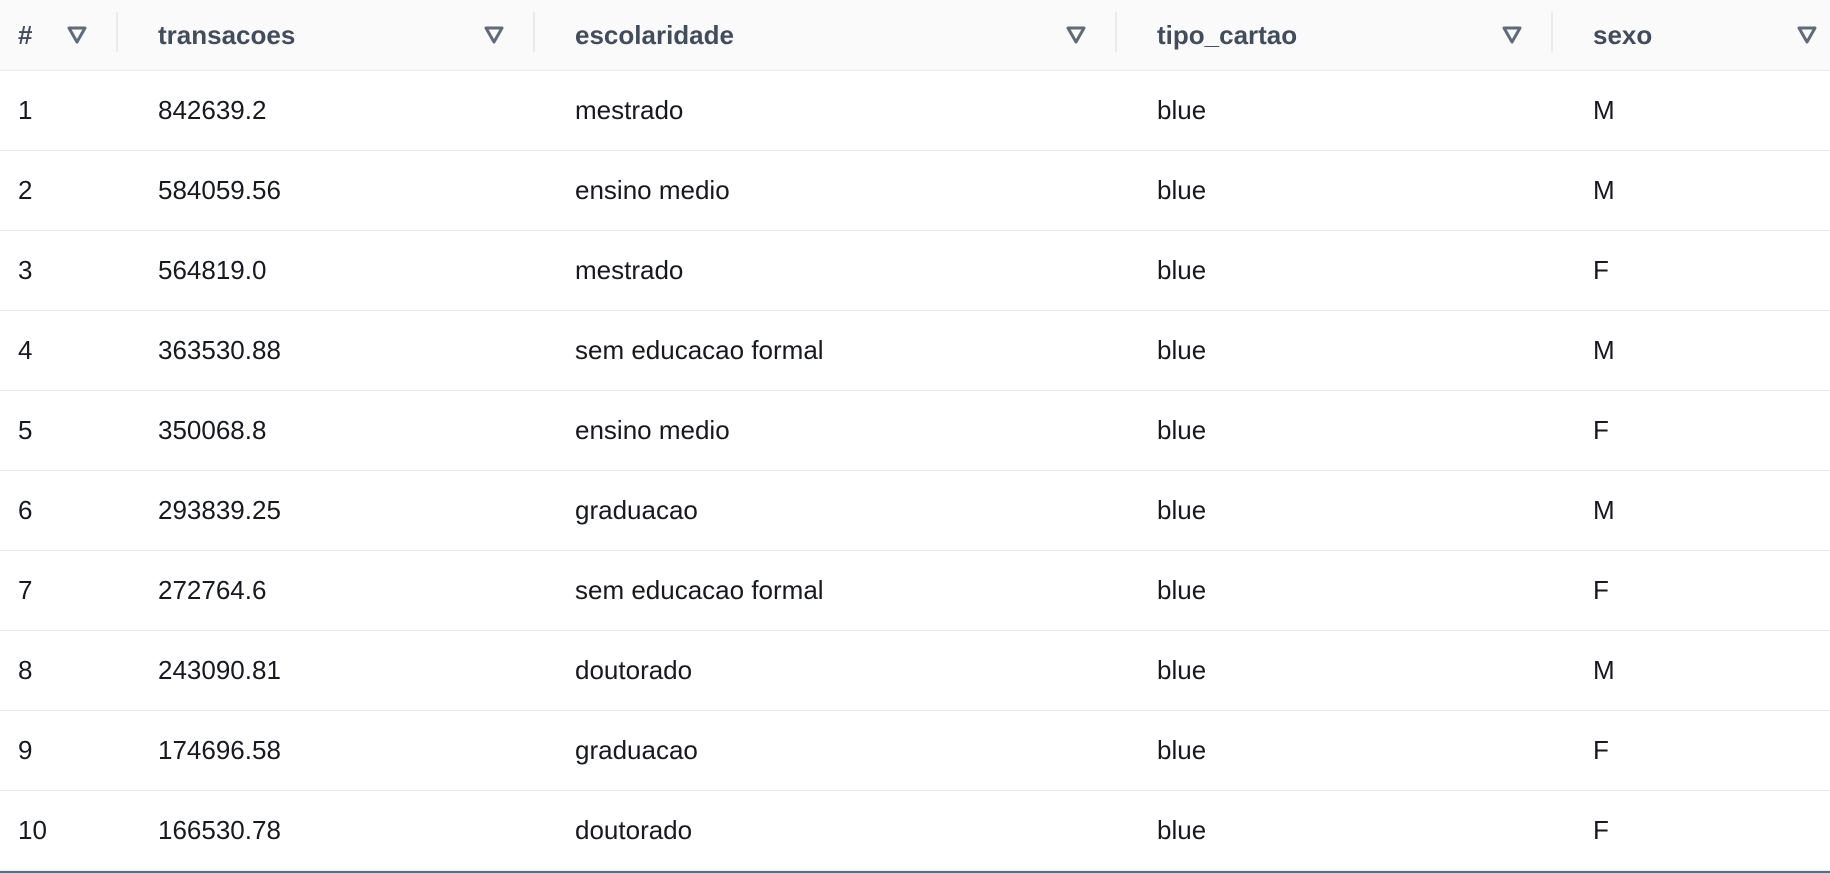  I want to click on cell-index: 2, so click(25, 190).